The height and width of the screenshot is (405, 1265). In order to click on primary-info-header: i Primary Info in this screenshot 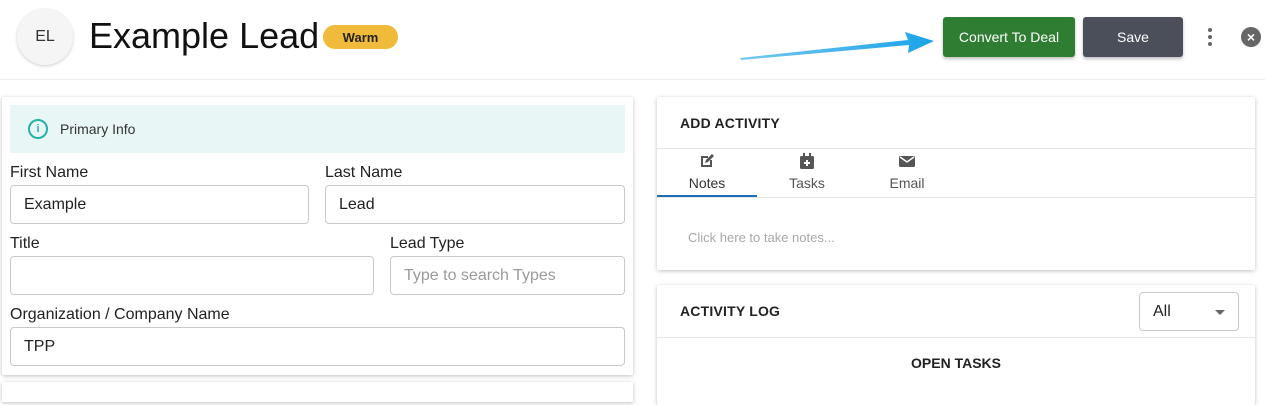, I will do `click(317, 129)`.